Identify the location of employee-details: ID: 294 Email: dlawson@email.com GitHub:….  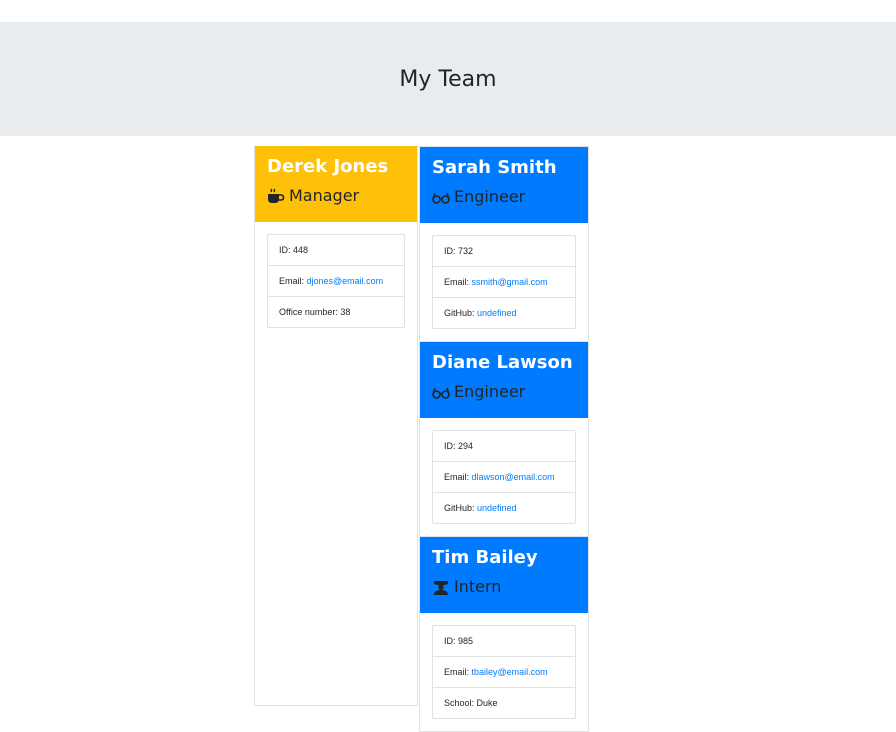
(504, 477).